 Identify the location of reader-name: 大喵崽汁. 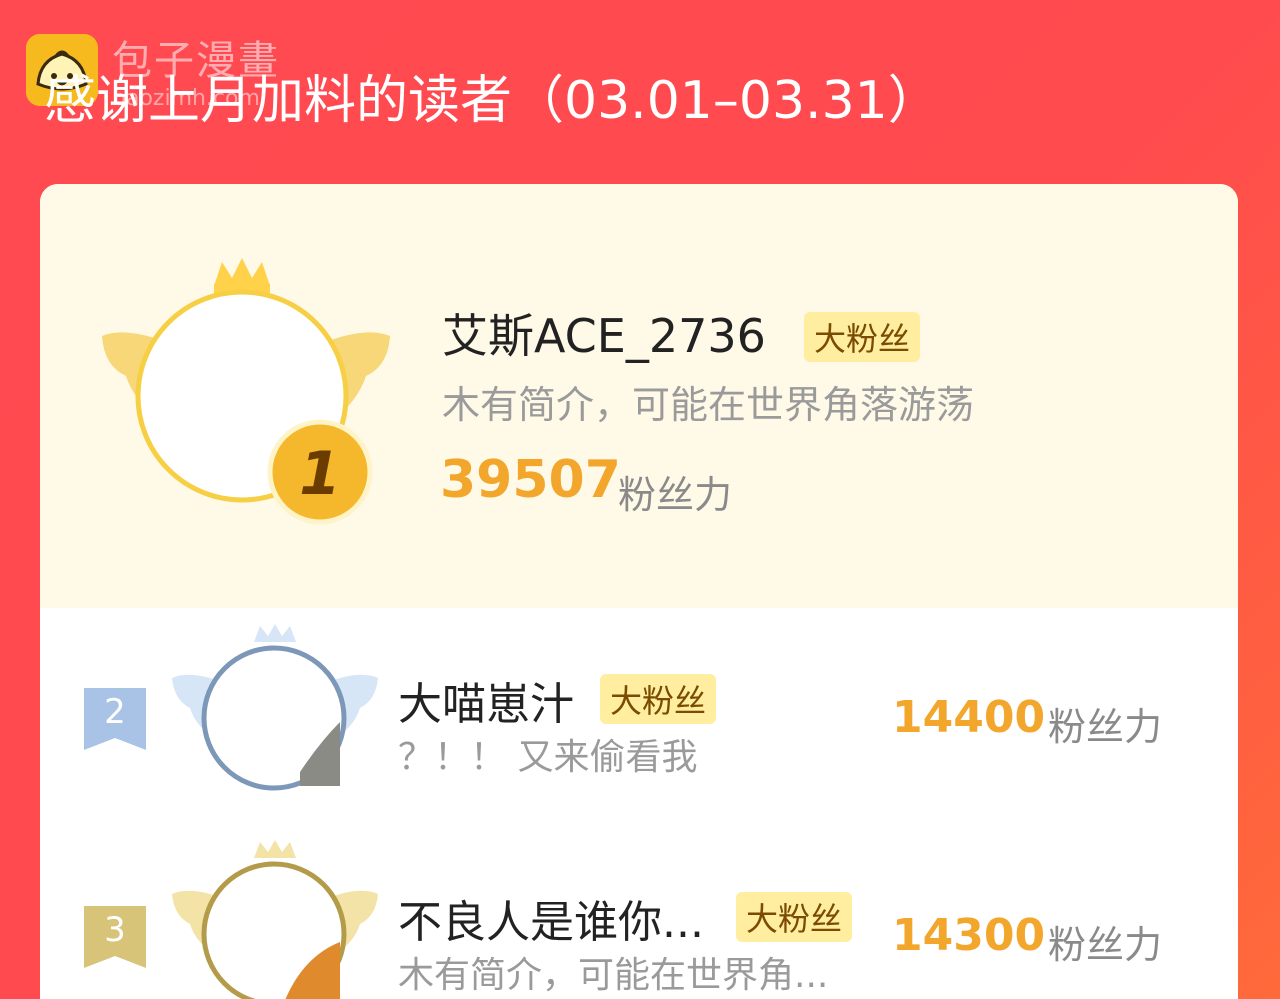
(486, 700).